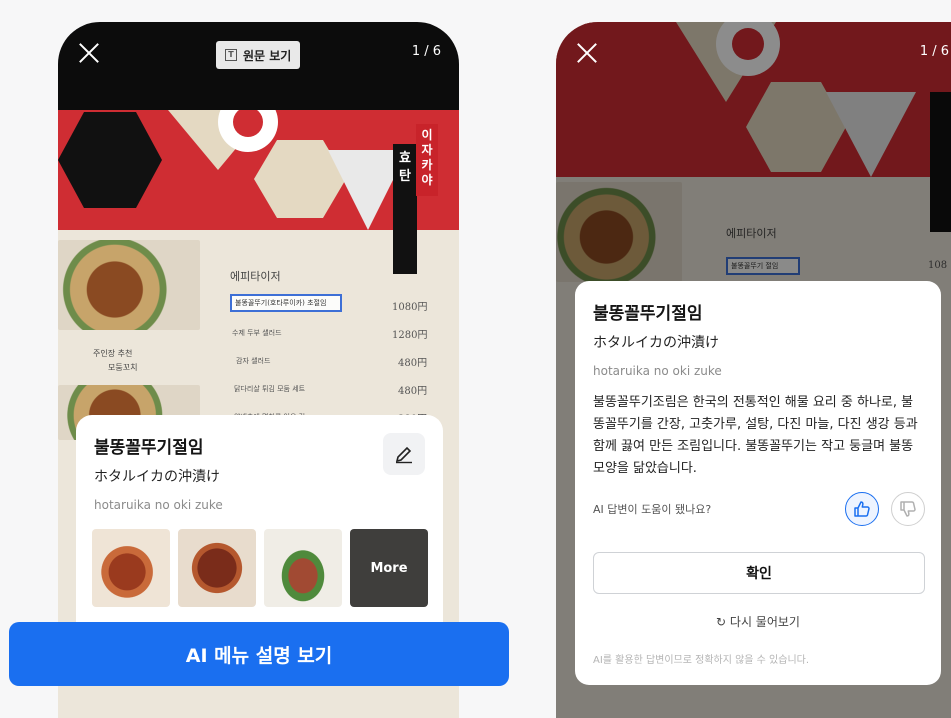 The image size is (951, 718). I want to click on retry-link: ↻ 다시 물어보기, so click(758, 621).